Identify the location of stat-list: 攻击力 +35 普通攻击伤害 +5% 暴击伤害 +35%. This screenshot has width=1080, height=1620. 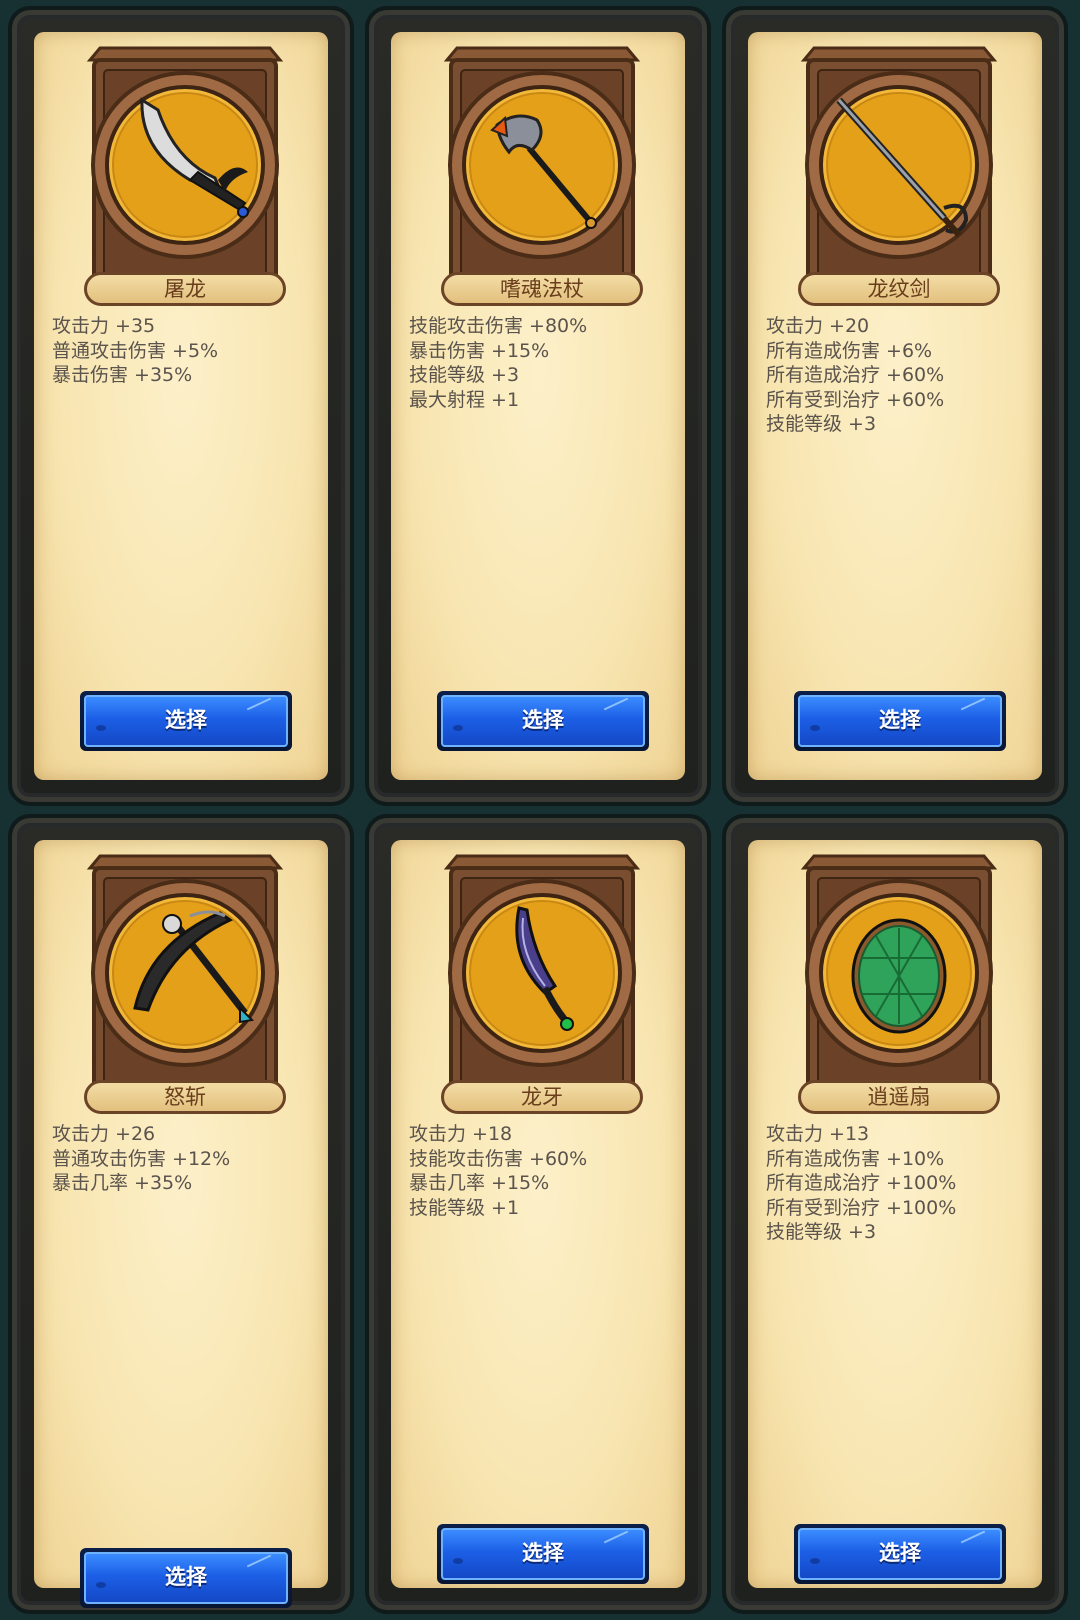
(192, 351).